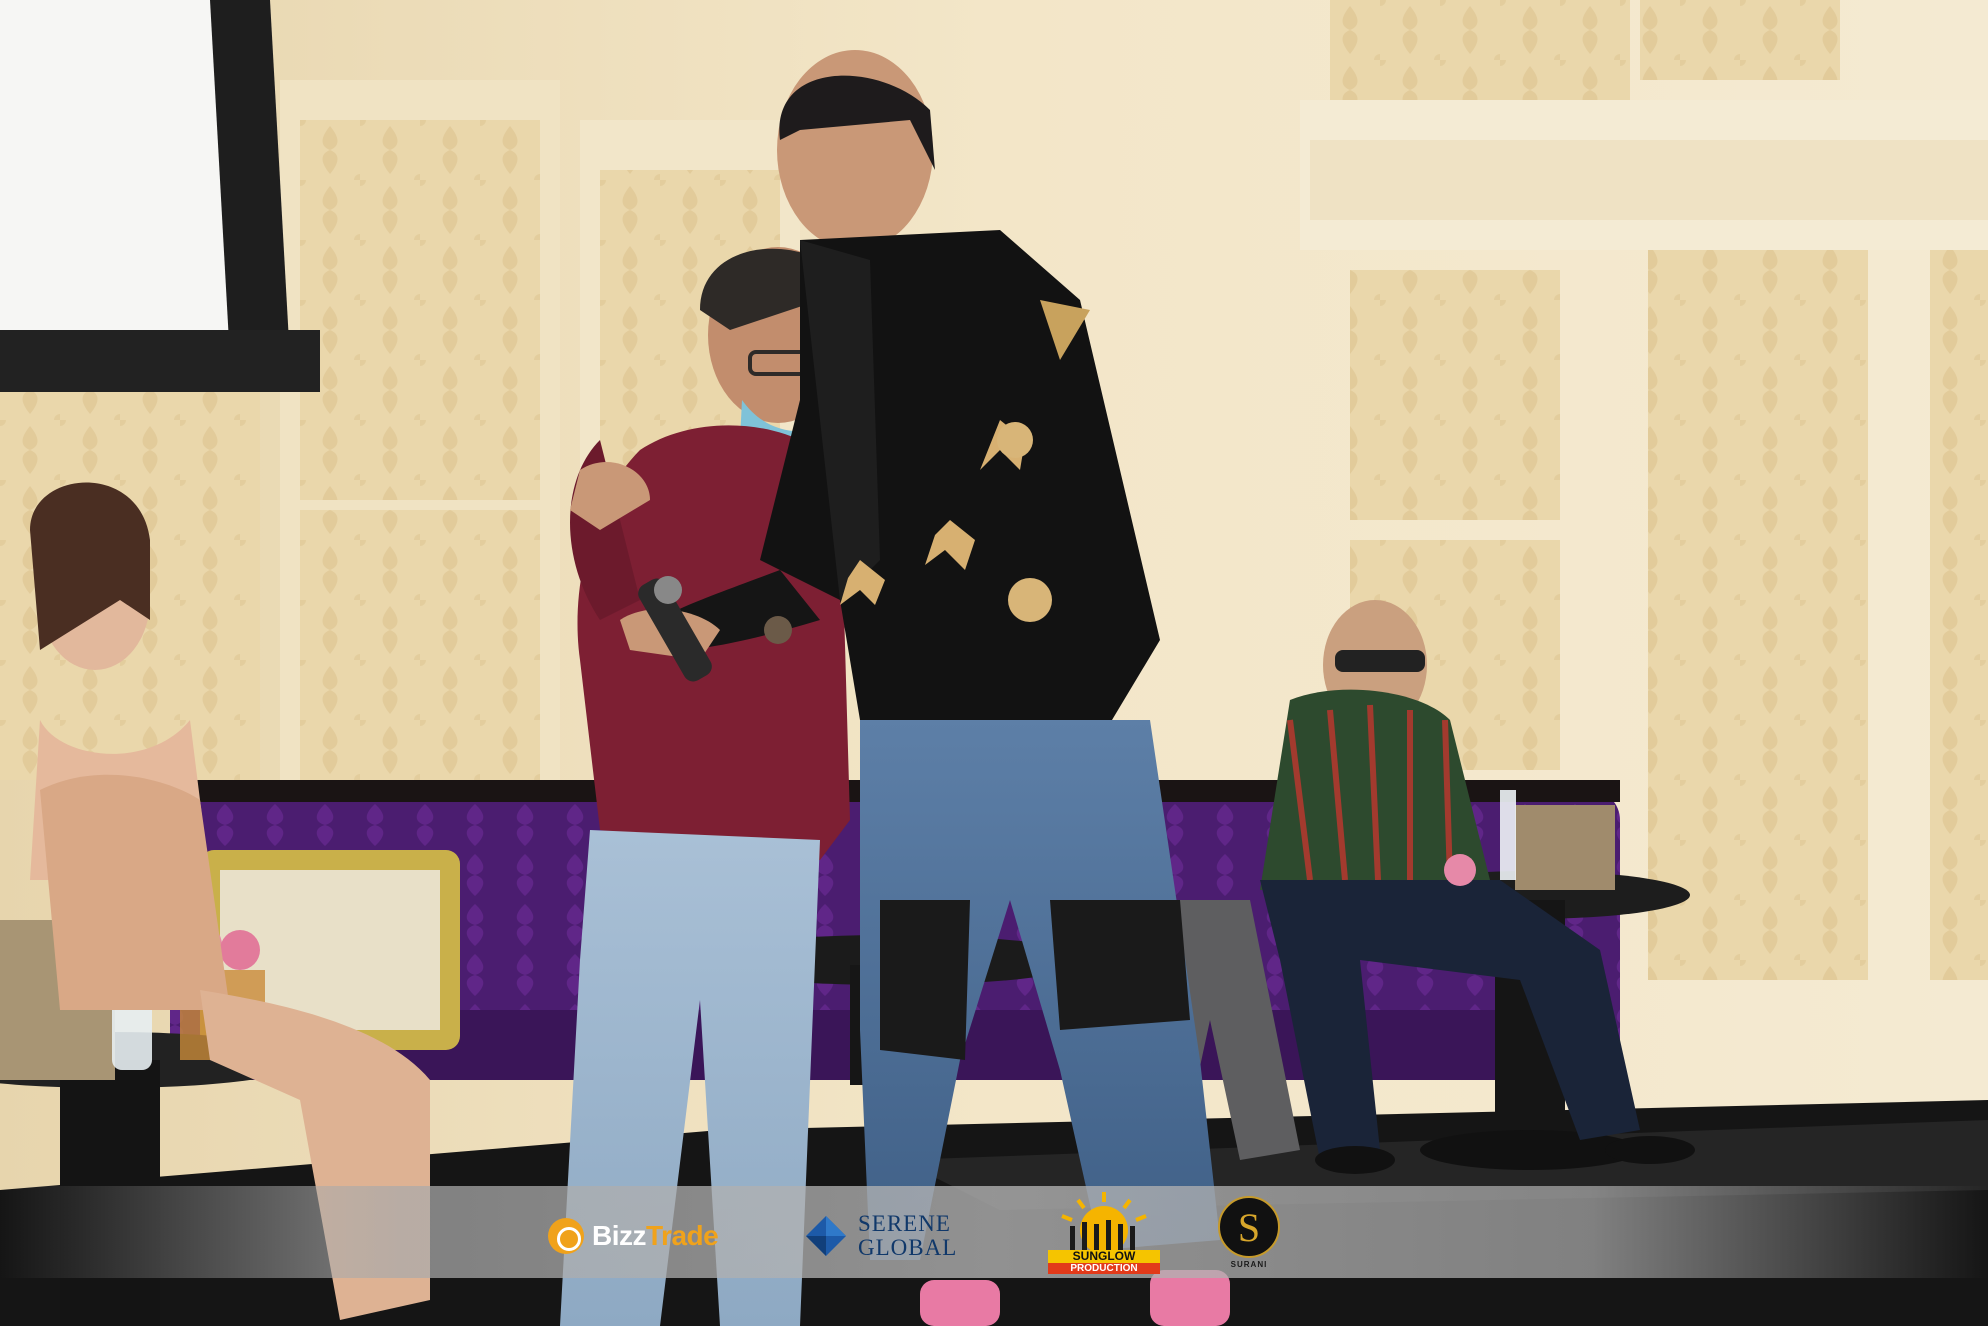  What do you see at coordinates (826, 1236) in the screenshot?
I see `serene-diamond-icon` at bounding box center [826, 1236].